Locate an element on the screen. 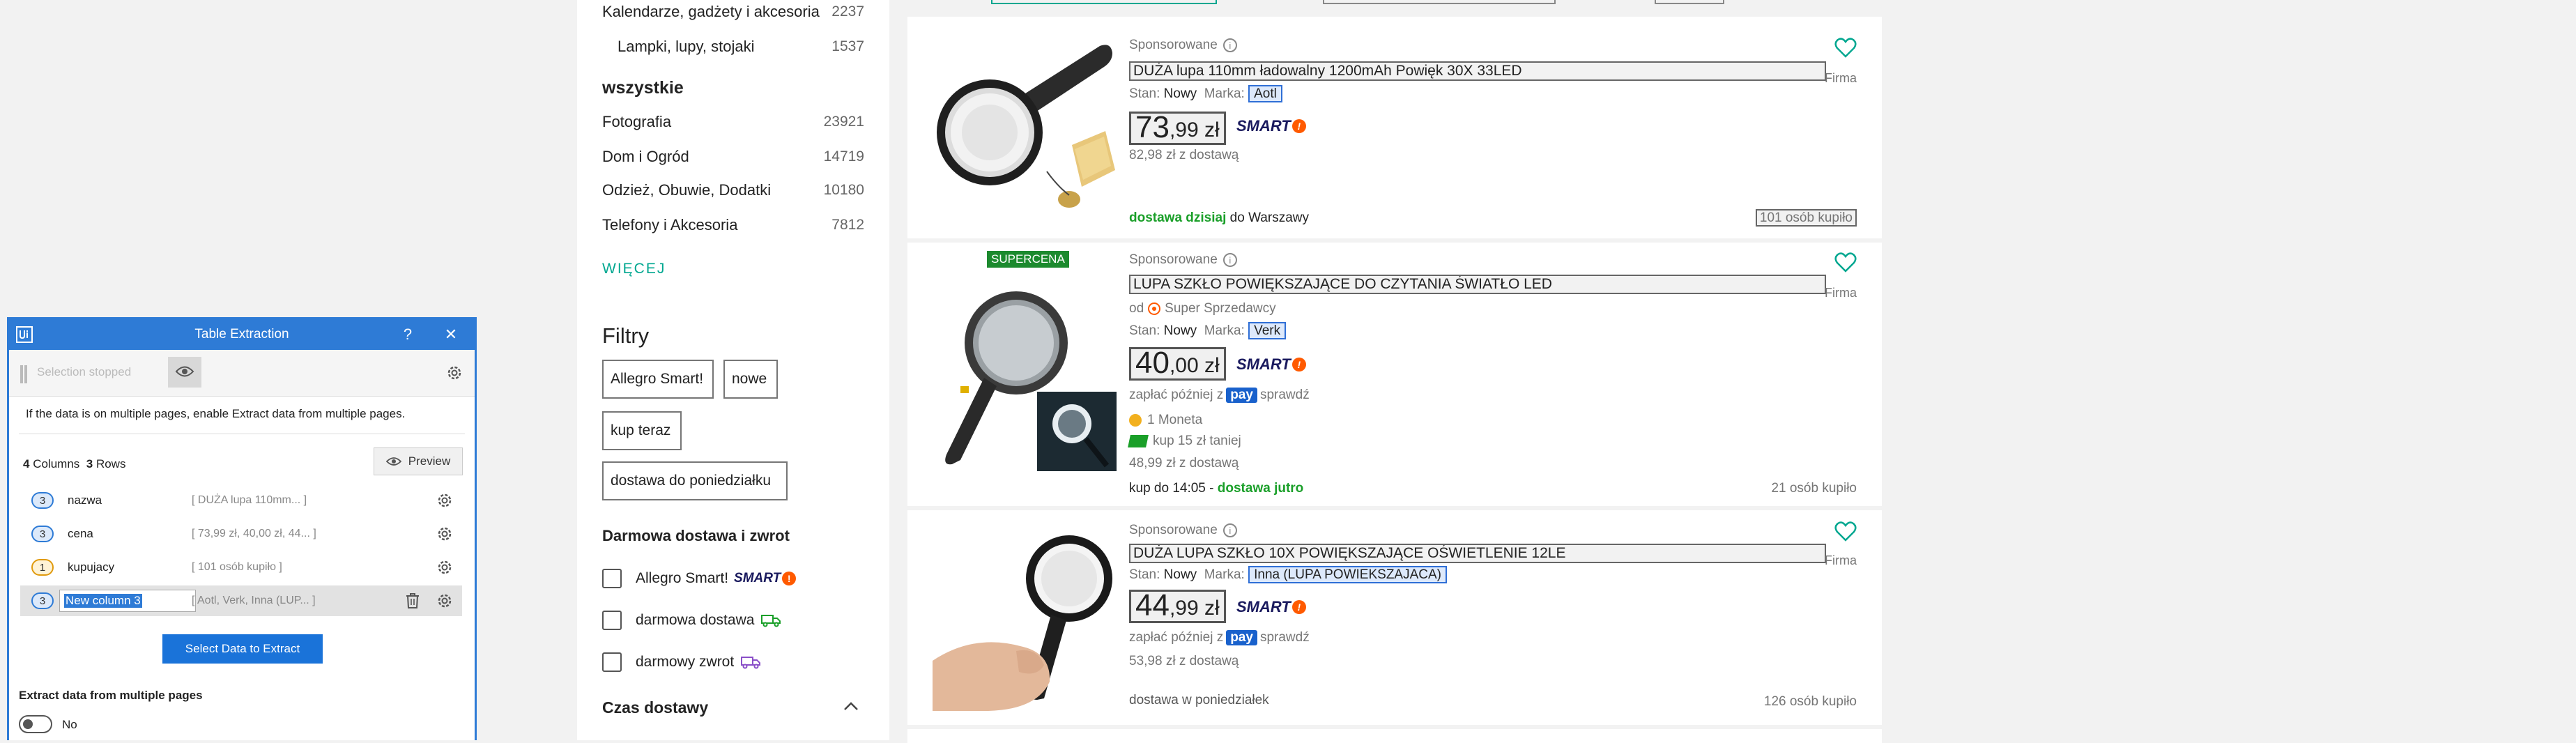  condition-value: Nowy is located at coordinates (1180, 575).